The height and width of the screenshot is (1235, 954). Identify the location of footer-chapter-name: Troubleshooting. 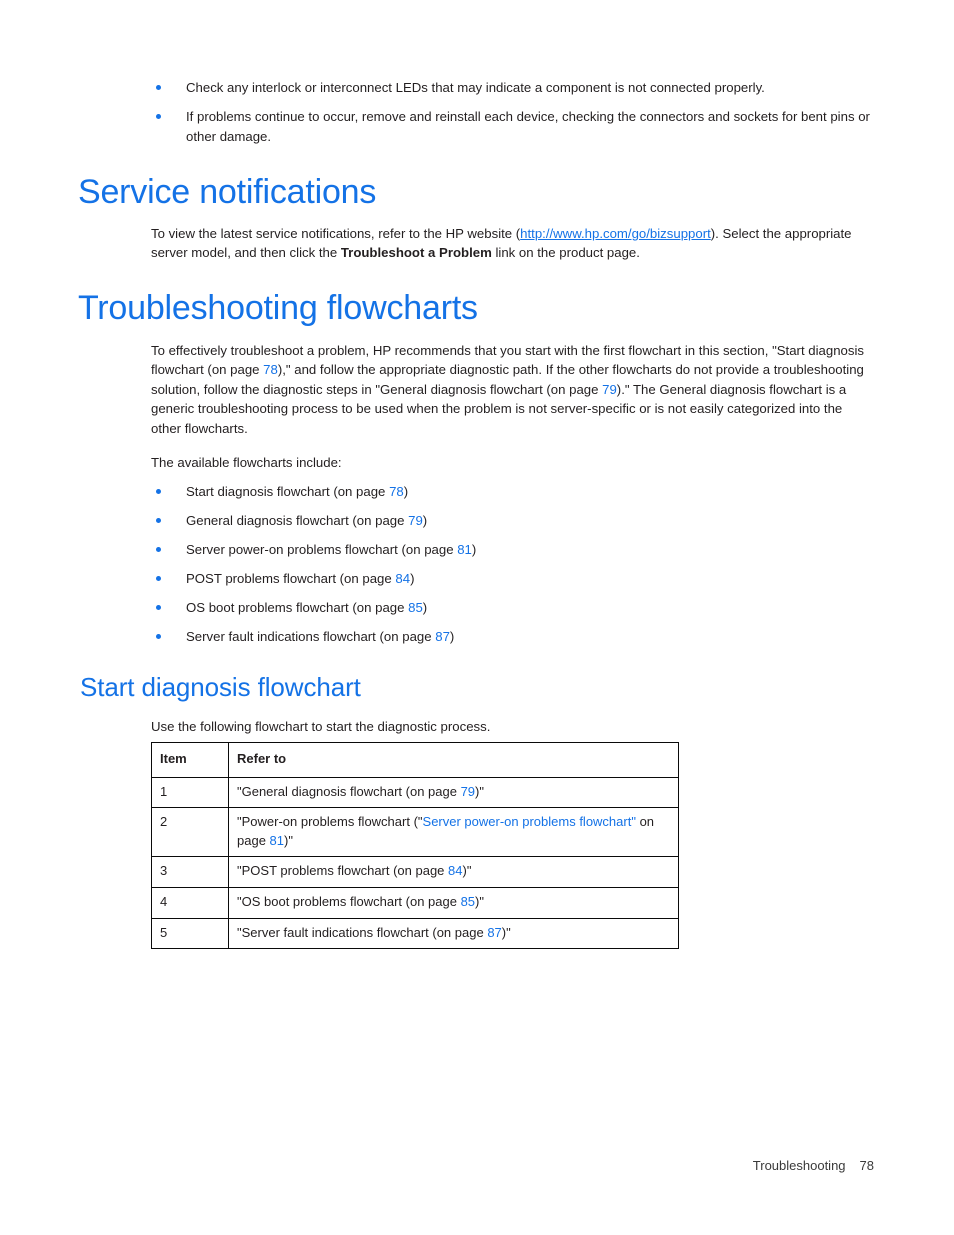
(799, 1165).